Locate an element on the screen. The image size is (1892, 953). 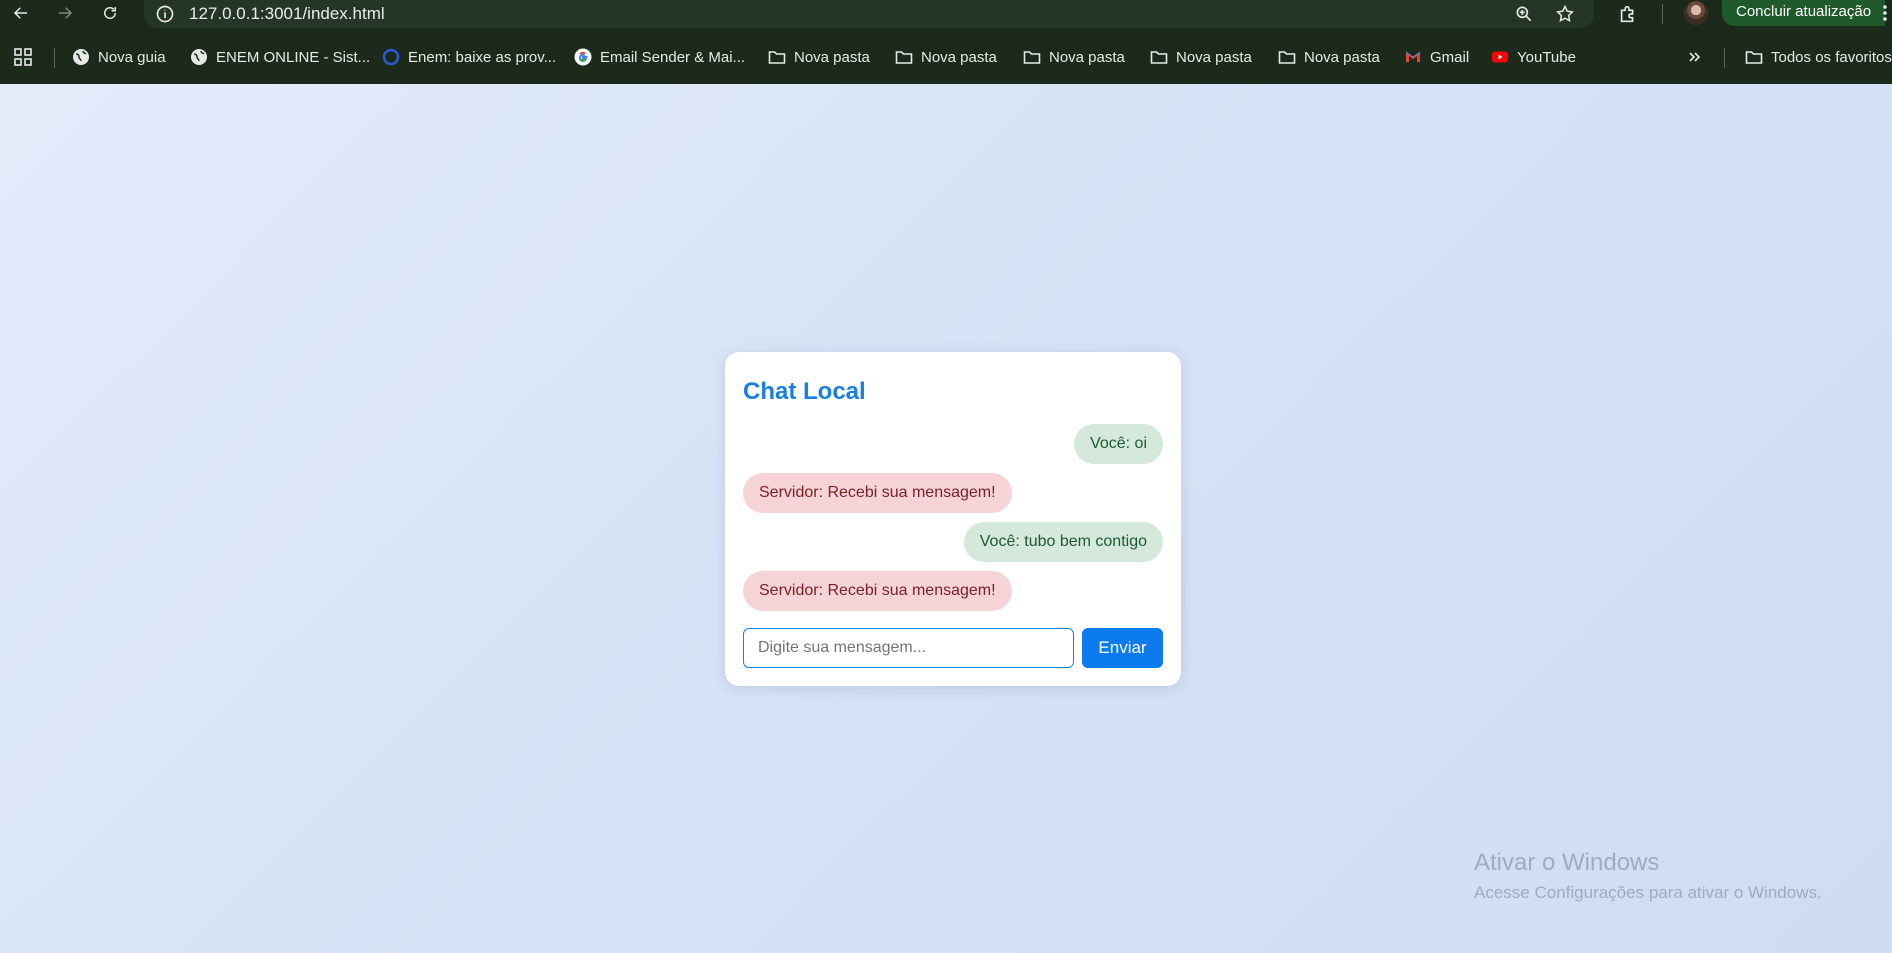
bookmark-star-icon is located at coordinates (1565, 14).